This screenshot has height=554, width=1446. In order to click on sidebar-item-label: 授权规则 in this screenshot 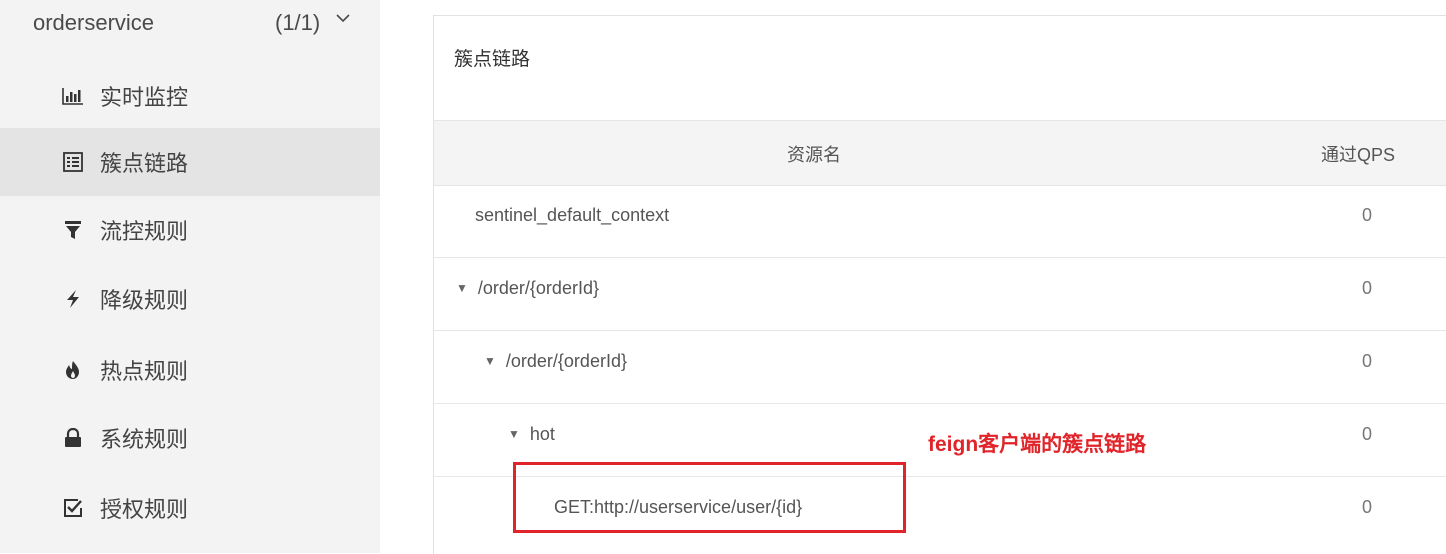, I will do `click(144, 509)`.